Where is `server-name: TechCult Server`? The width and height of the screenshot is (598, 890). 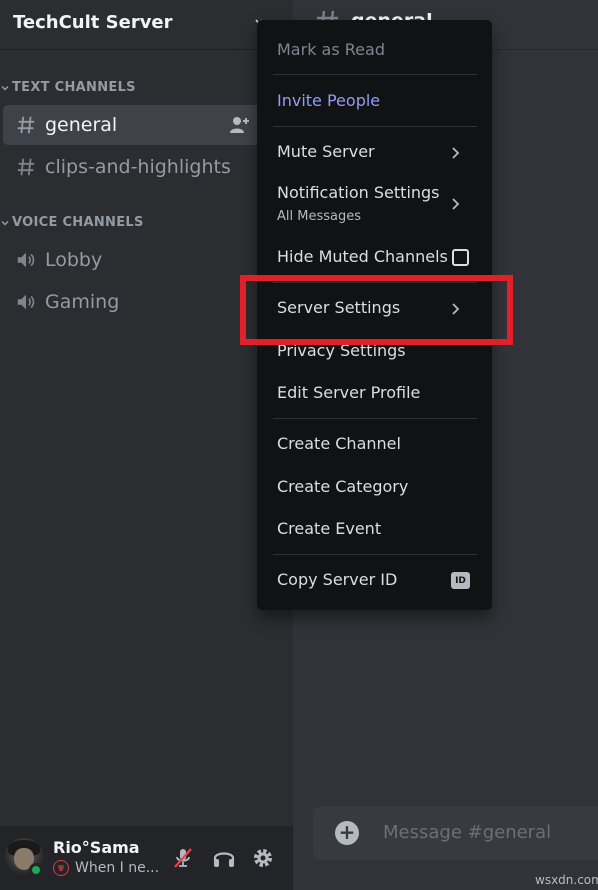
server-name: TechCult Server is located at coordinates (93, 22).